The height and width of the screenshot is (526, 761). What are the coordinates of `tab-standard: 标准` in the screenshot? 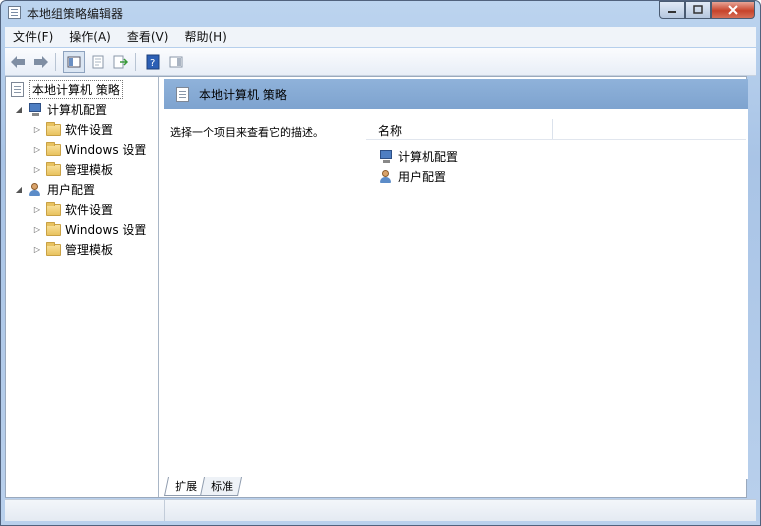 It's located at (221, 486).